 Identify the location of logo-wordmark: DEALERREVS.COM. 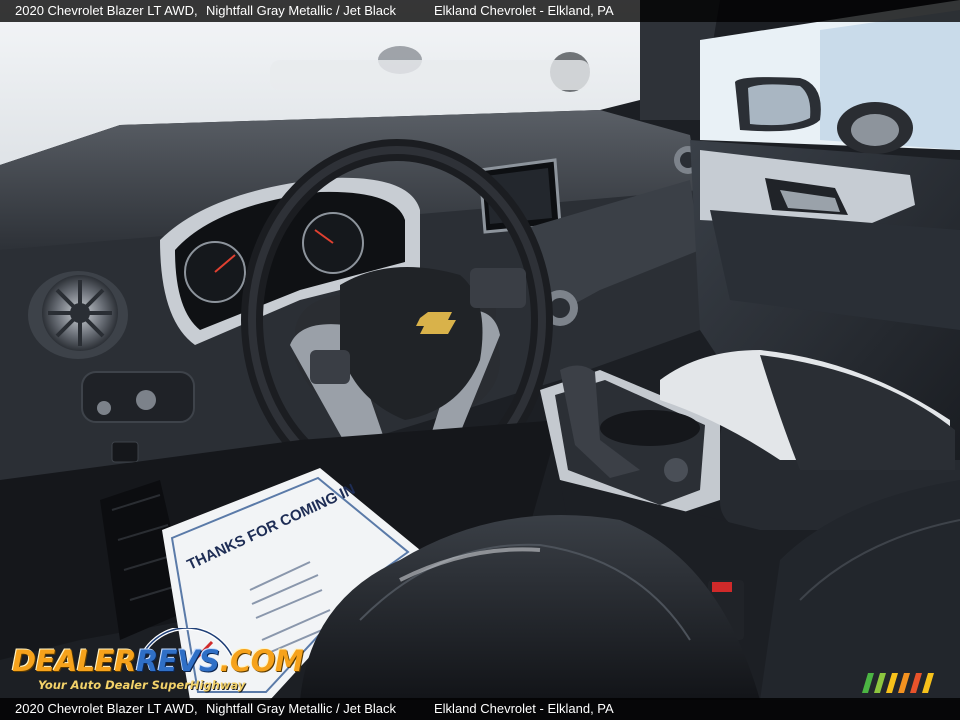
(158, 661).